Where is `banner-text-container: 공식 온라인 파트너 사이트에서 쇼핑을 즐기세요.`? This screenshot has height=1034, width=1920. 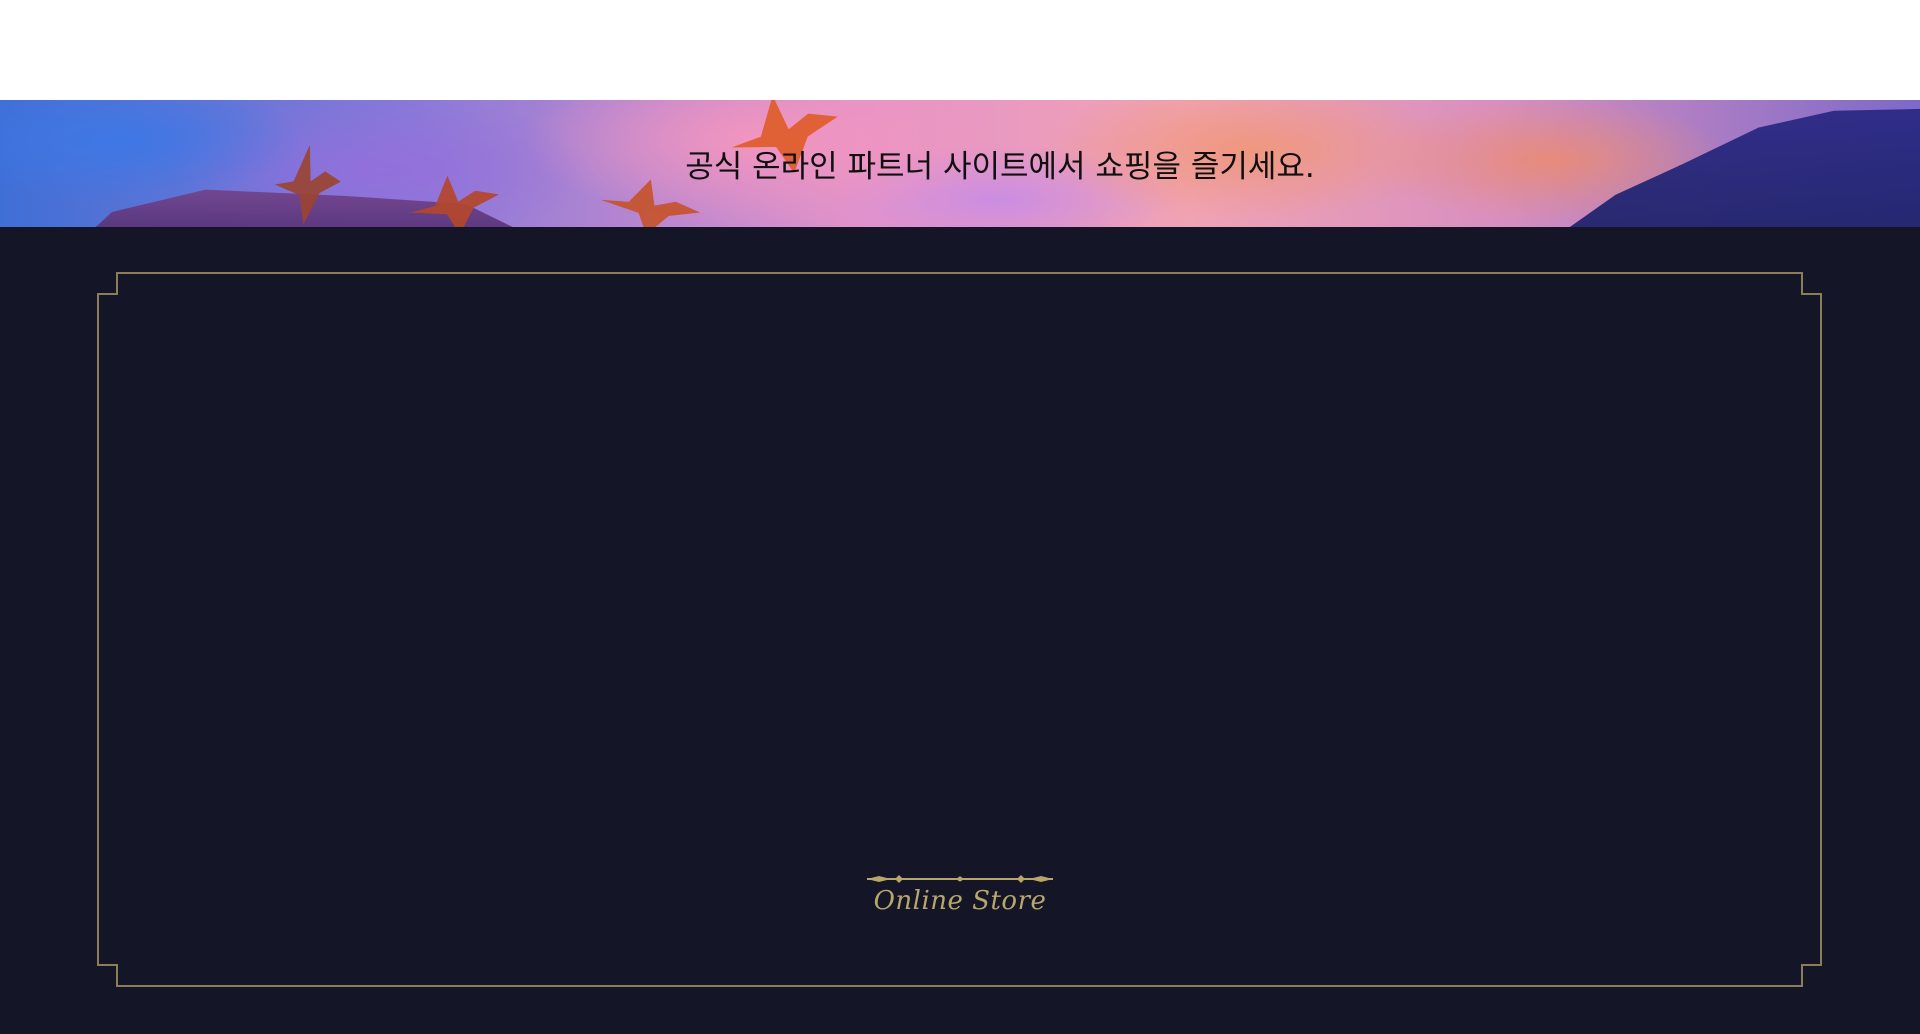 banner-text-container: 공식 온라인 파트너 사이트에서 쇼핑을 즐기세요. is located at coordinates (960, 163).